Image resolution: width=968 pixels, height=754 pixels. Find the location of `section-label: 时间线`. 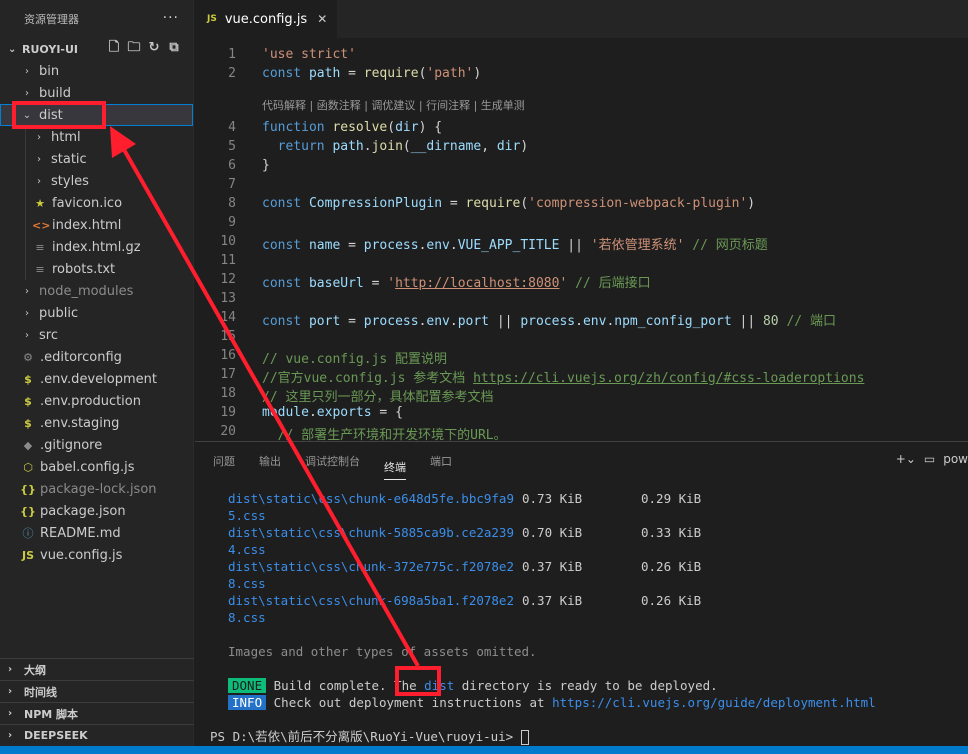

section-label: 时间线 is located at coordinates (40, 692).